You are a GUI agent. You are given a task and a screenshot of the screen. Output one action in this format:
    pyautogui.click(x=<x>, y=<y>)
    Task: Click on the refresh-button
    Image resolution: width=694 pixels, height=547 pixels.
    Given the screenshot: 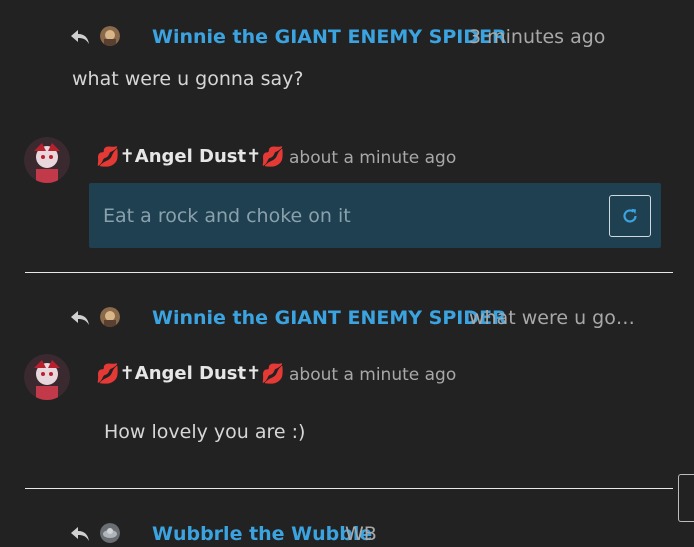 What is the action you would take?
    pyautogui.click(x=630, y=216)
    